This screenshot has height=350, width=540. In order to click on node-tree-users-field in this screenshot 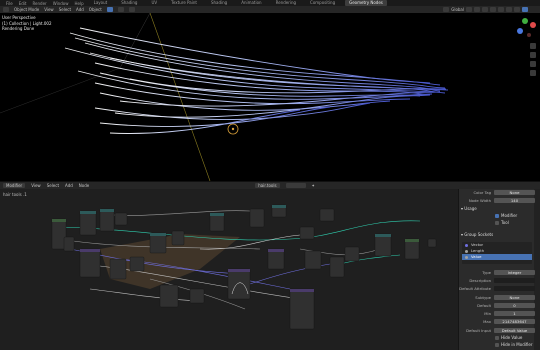, I will do `click(295, 185)`.